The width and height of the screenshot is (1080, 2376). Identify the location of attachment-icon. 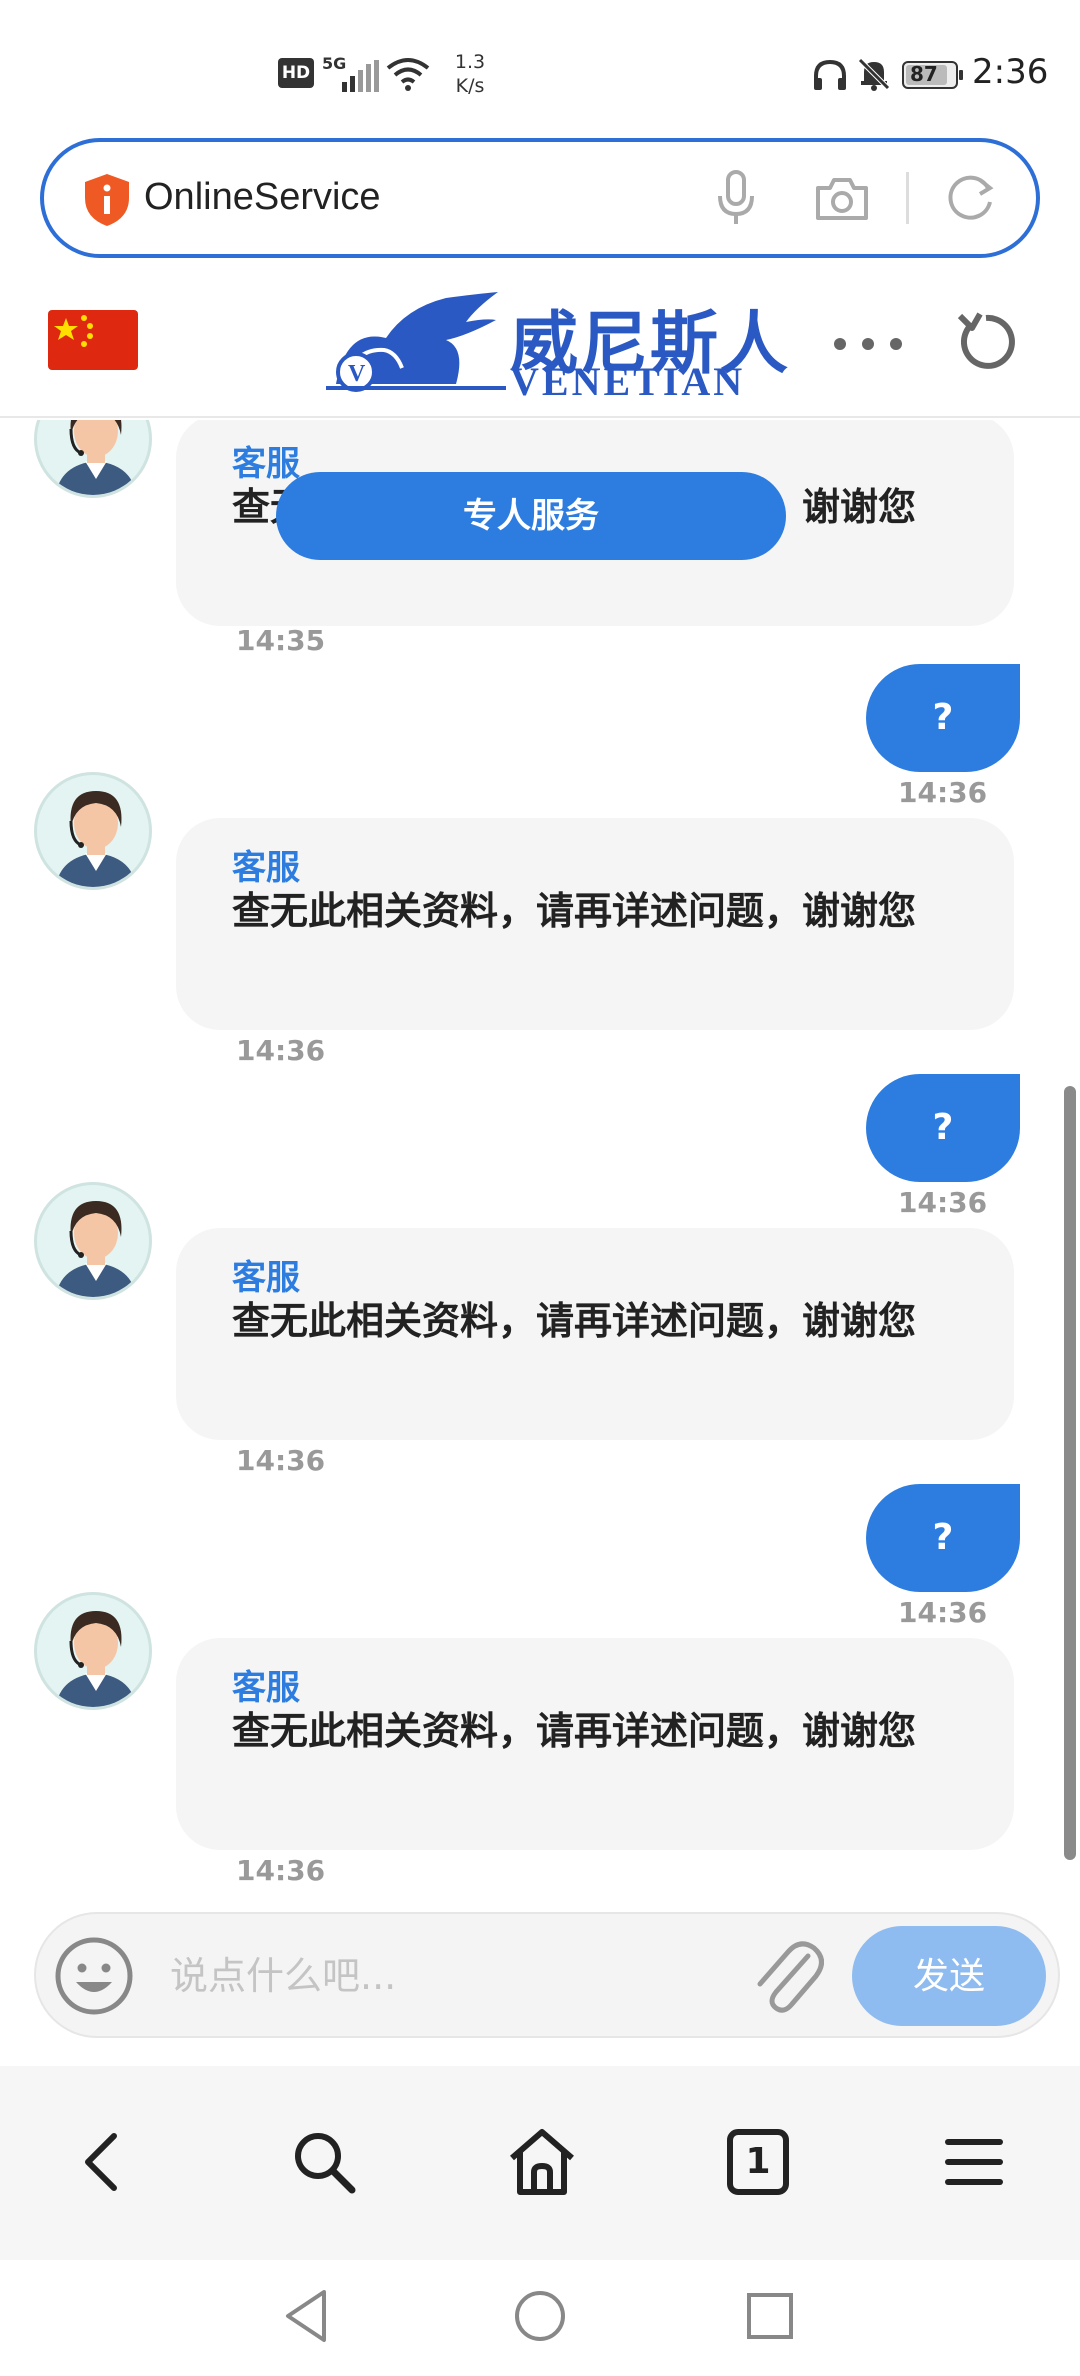
(786, 1978).